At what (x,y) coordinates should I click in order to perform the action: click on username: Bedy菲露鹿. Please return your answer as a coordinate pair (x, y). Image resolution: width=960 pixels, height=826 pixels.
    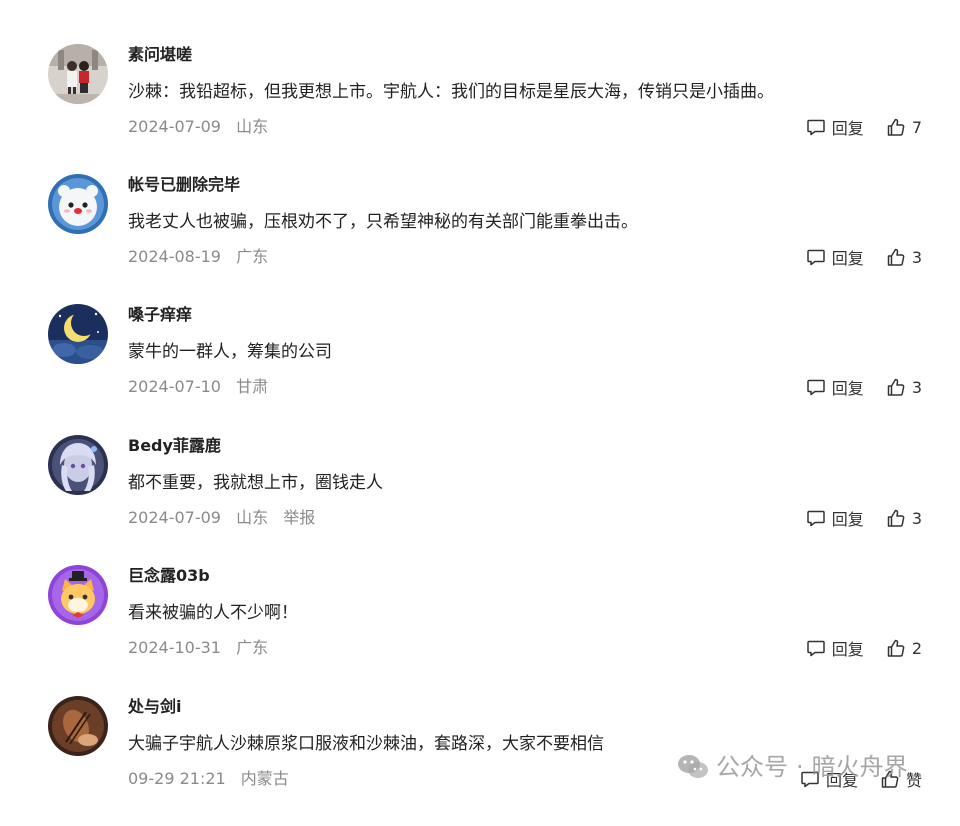
    Looking at the image, I should click on (174, 446).